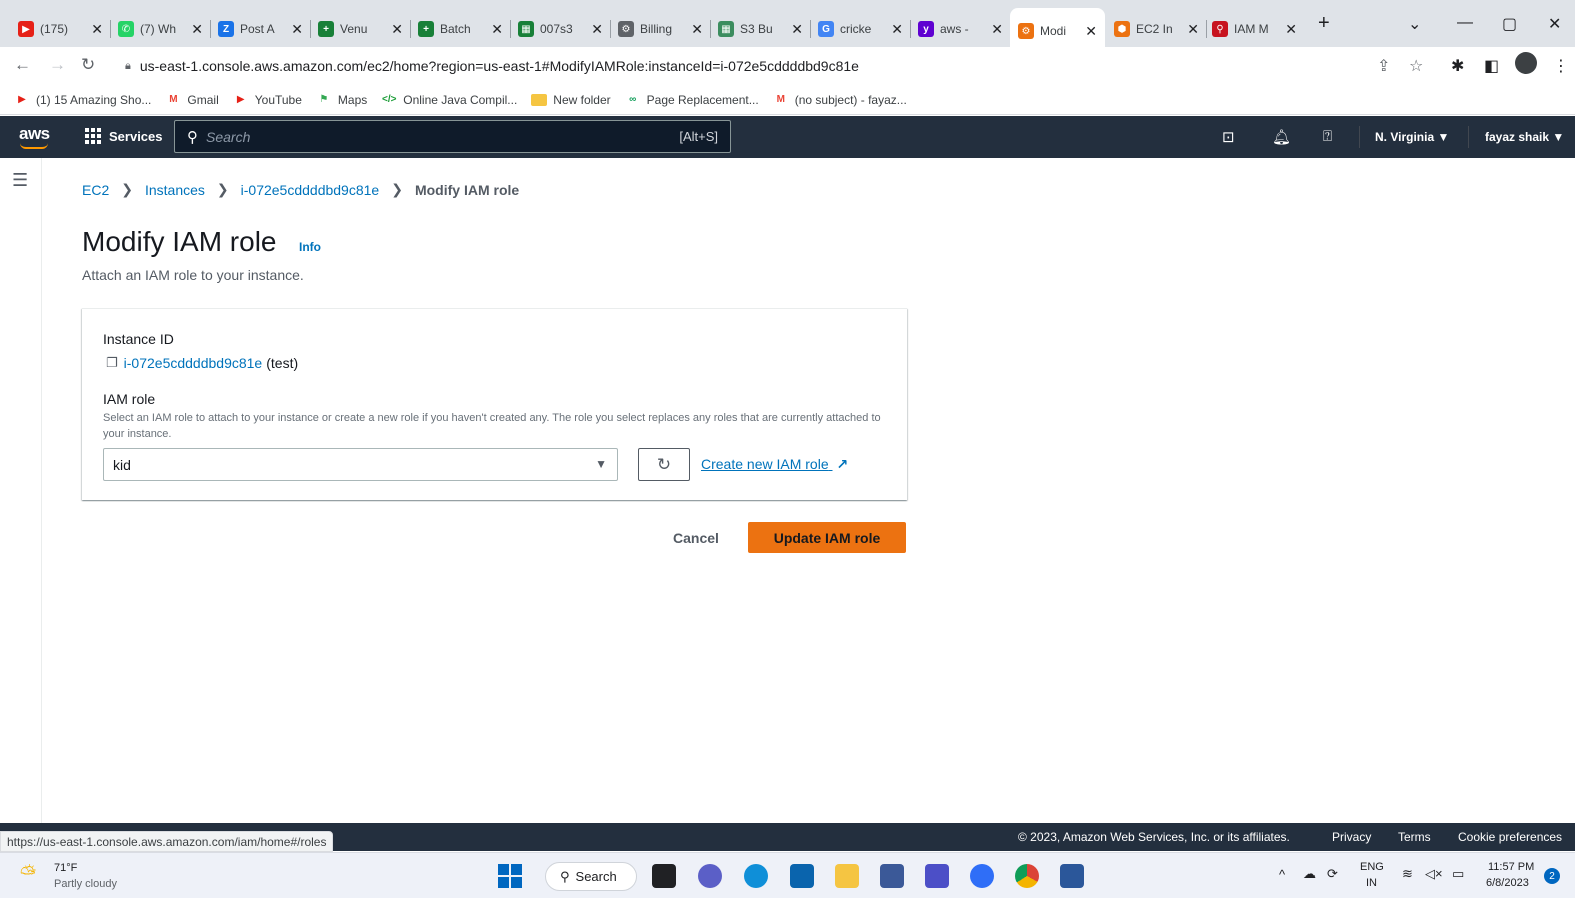 The width and height of the screenshot is (1575, 898). I want to click on menu-kebab-icon: ⋮, so click(1561, 66).